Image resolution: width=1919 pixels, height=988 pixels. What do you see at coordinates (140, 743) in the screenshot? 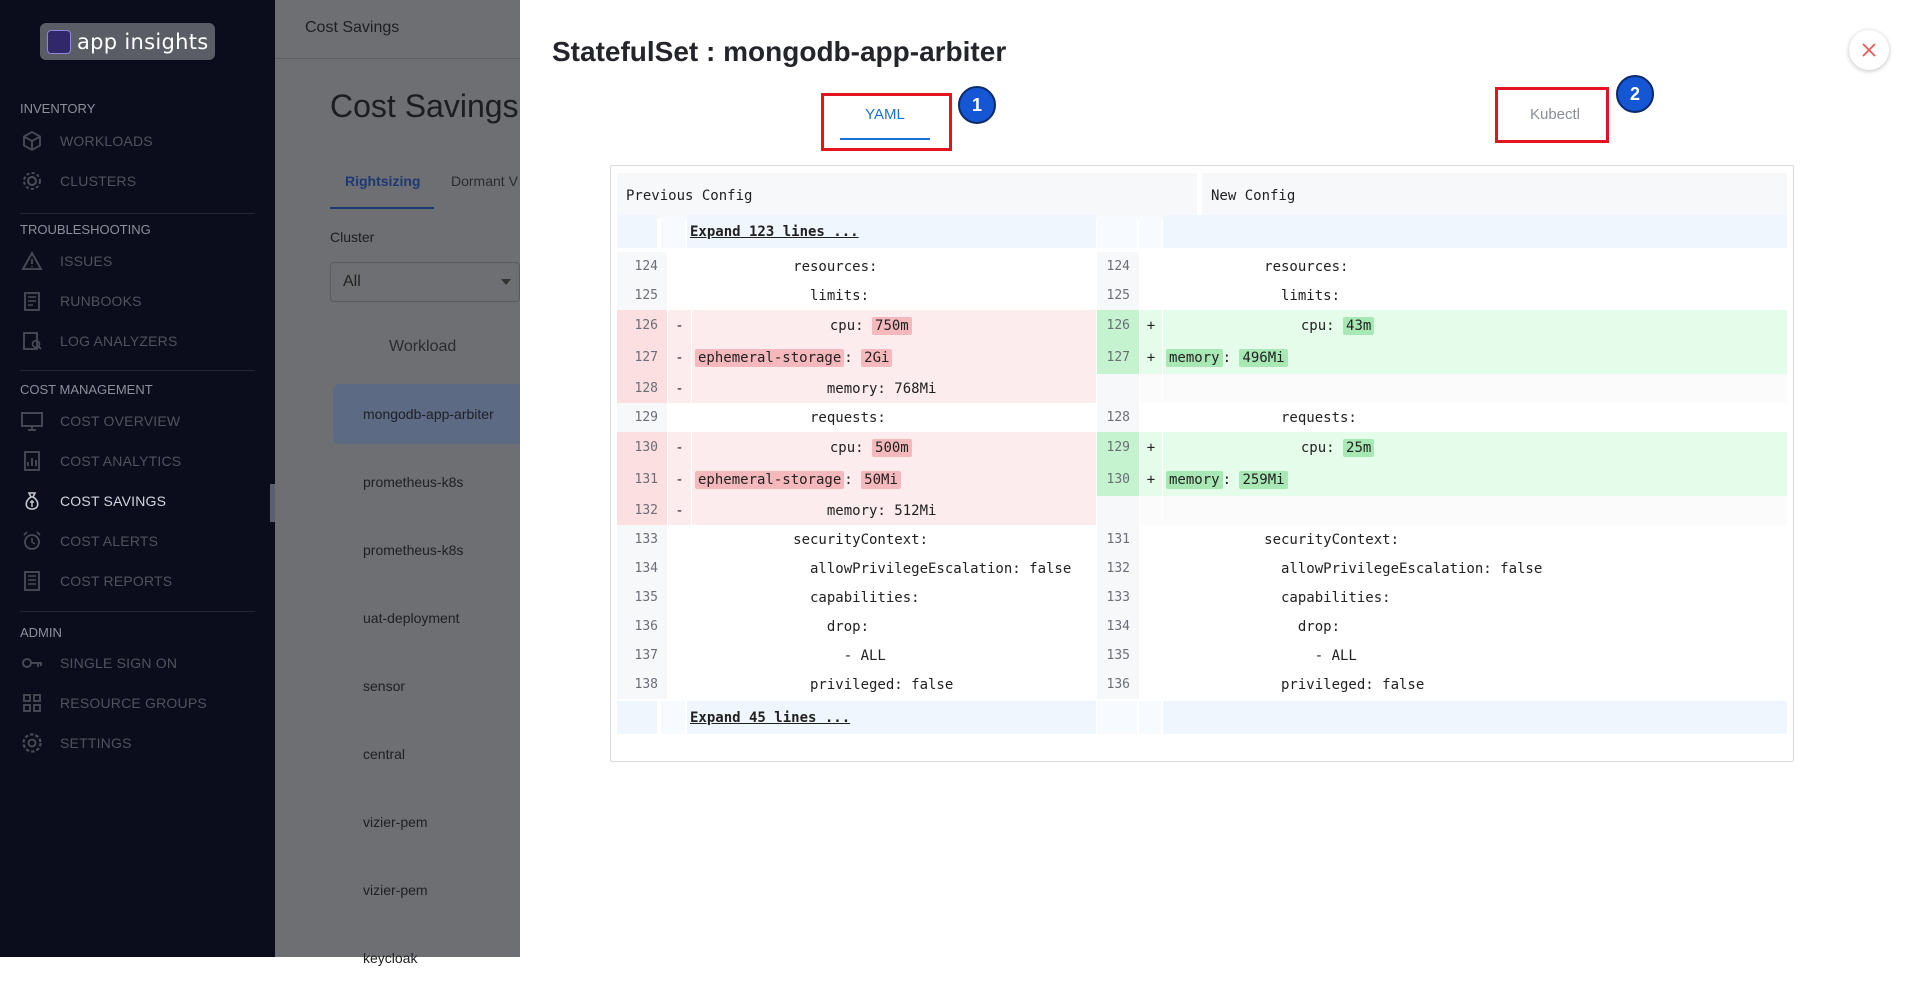
I see `sidebar-item-settings: SETTINGS` at bounding box center [140, 743].